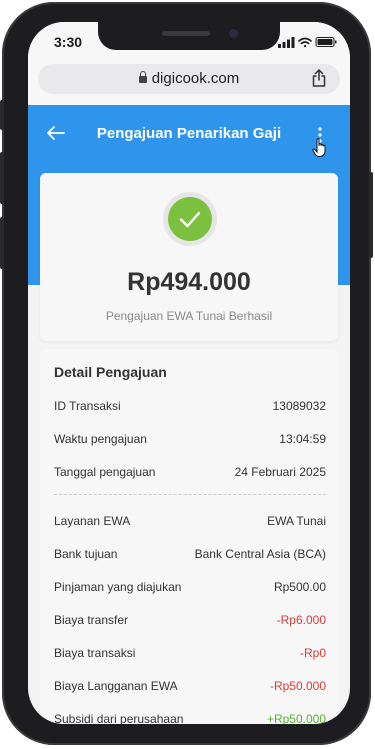  What do you see at coordinates (189, 282) in the screenshot?
I see `withdrawal-amount: Rp494.000` at bounding box center [189, 282].